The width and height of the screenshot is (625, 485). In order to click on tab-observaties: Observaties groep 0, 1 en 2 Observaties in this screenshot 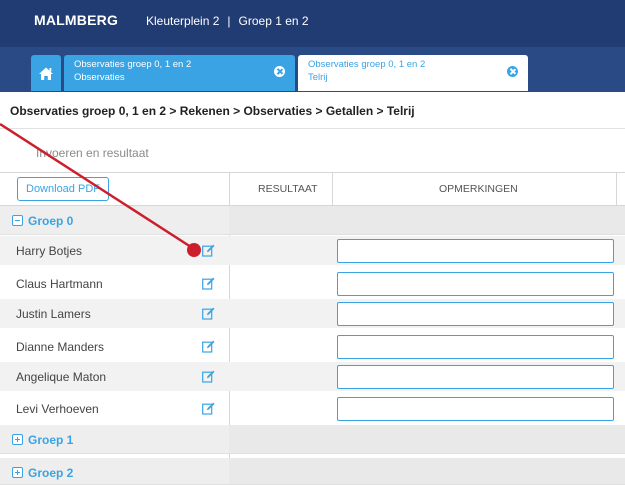, I will do `click(179, 73)`.